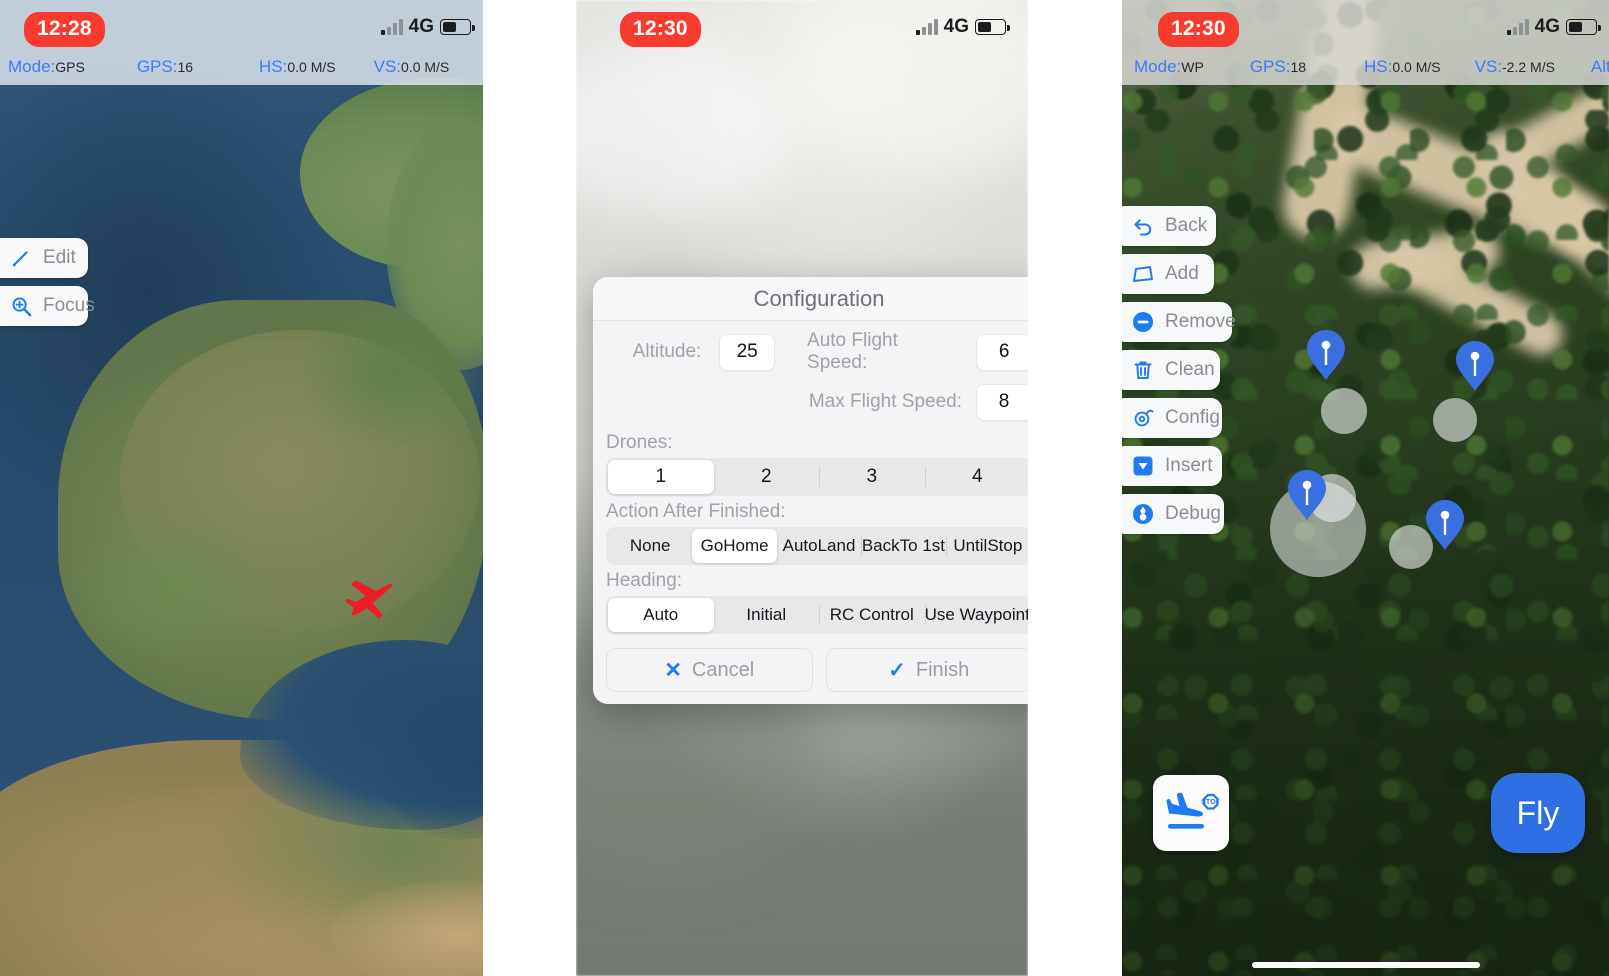  Describe the element at coordinates (1192, 417) in the screenshot. I see `config-button-label: Config` at that location.